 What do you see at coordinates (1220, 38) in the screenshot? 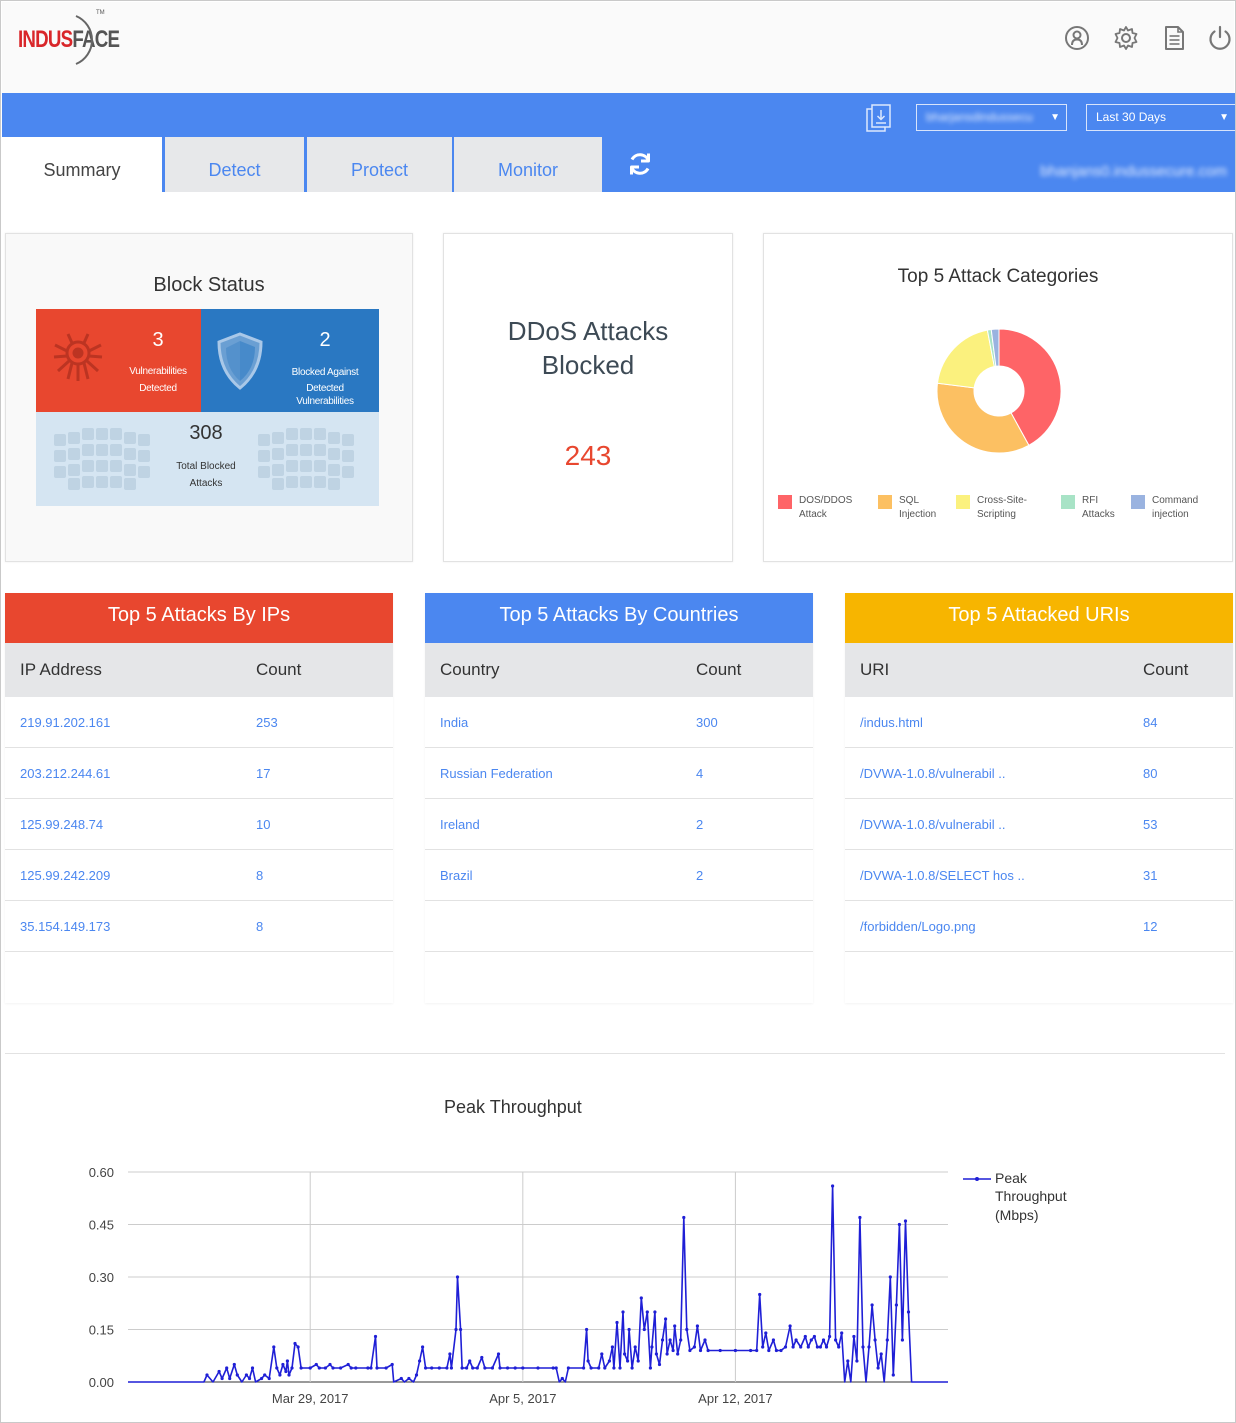
I see `power-icon` at bounding box center [1220, 38].